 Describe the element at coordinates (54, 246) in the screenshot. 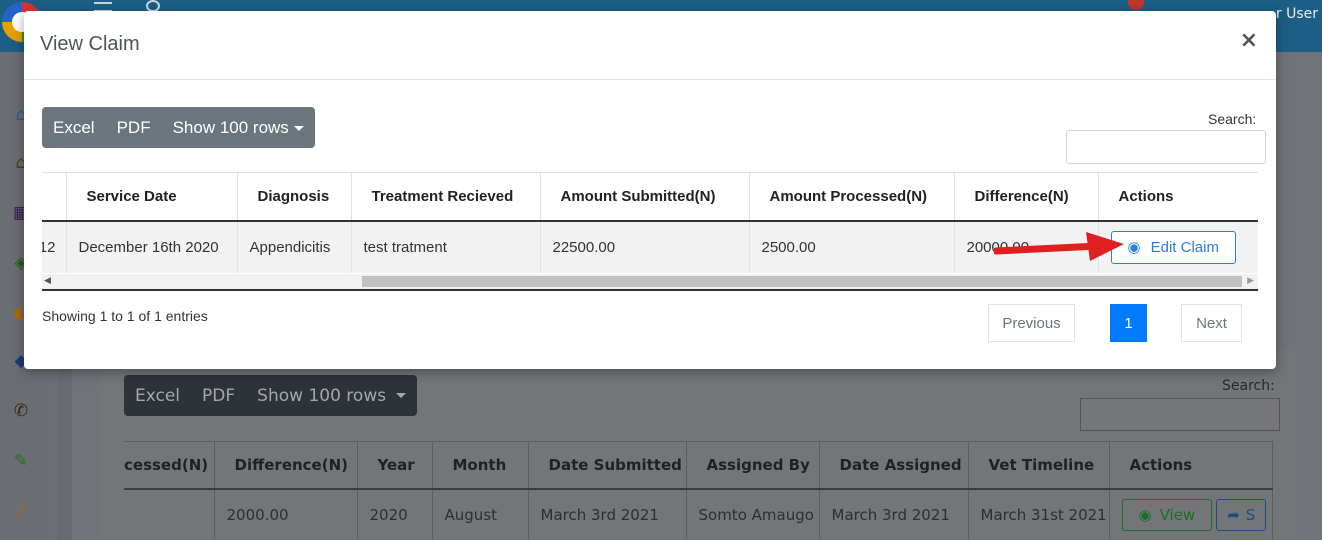

I see `cell-id: 12` at that location.